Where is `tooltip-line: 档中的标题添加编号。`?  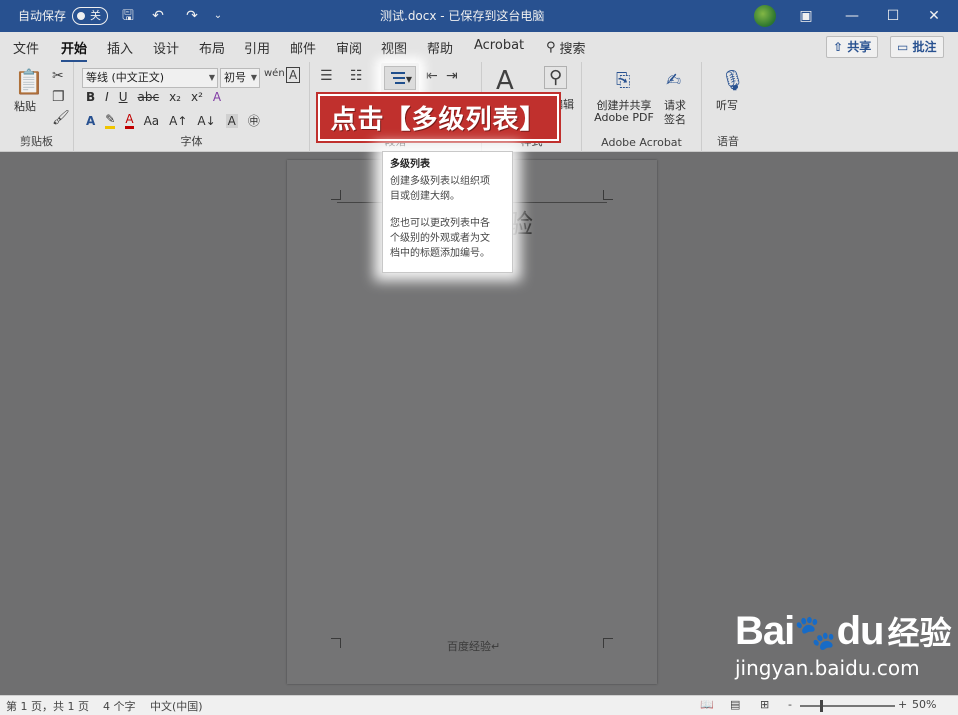
tooltip-line: 档中的标题添加编号。 is located at coordinates (440, 253).